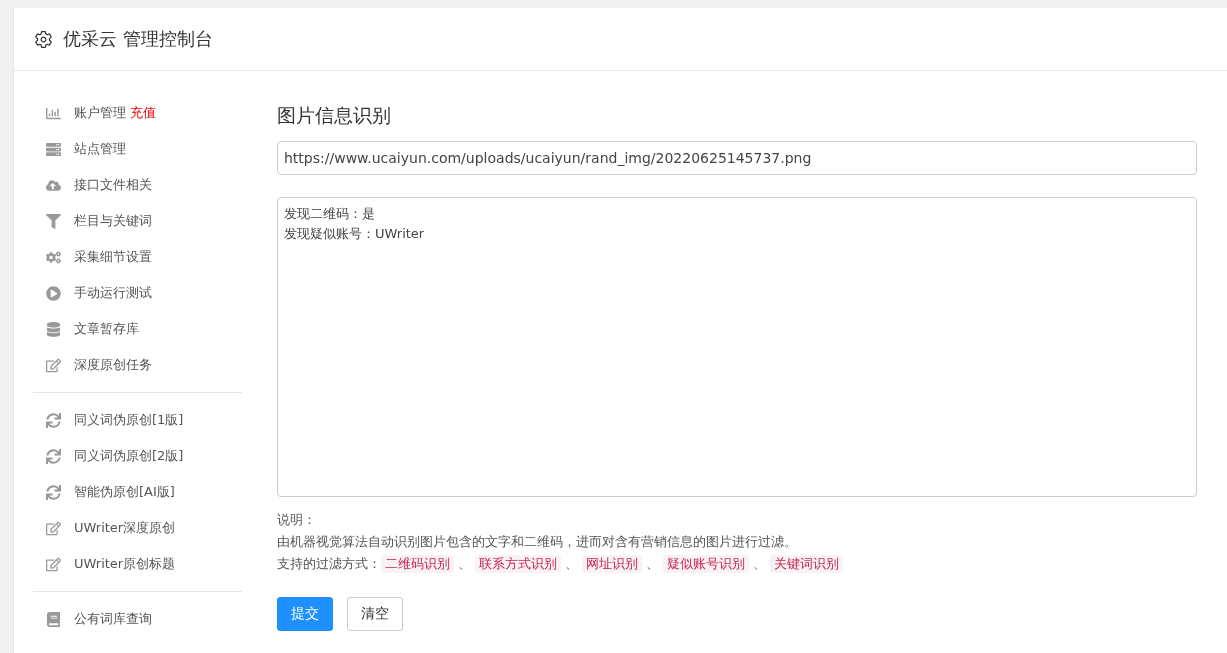  What do you see at coordinates (53, 149) in the screenshot?
I see `server-icon` at bounding box center [53, 149].